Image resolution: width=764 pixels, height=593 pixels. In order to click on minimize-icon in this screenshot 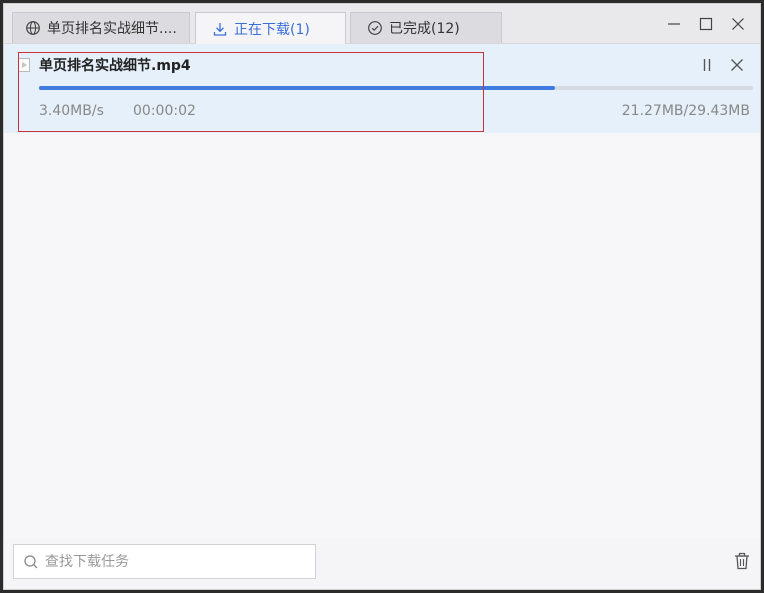, I will do `click(674, 24)`.